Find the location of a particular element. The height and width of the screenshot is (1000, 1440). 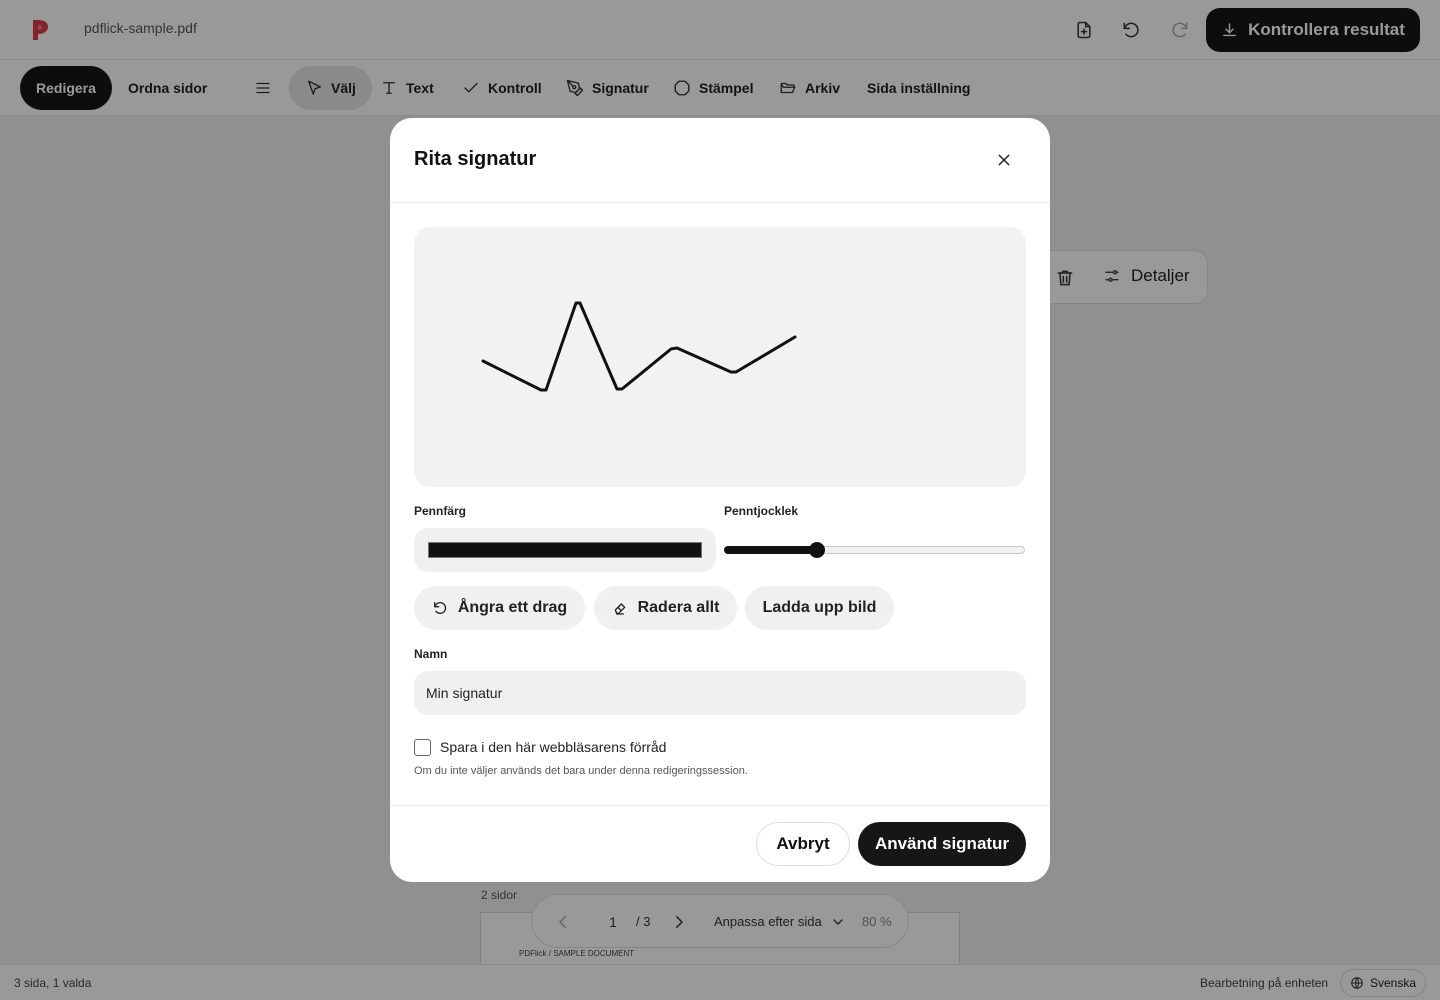

signature-stroke is located at coordinates (639, 346).